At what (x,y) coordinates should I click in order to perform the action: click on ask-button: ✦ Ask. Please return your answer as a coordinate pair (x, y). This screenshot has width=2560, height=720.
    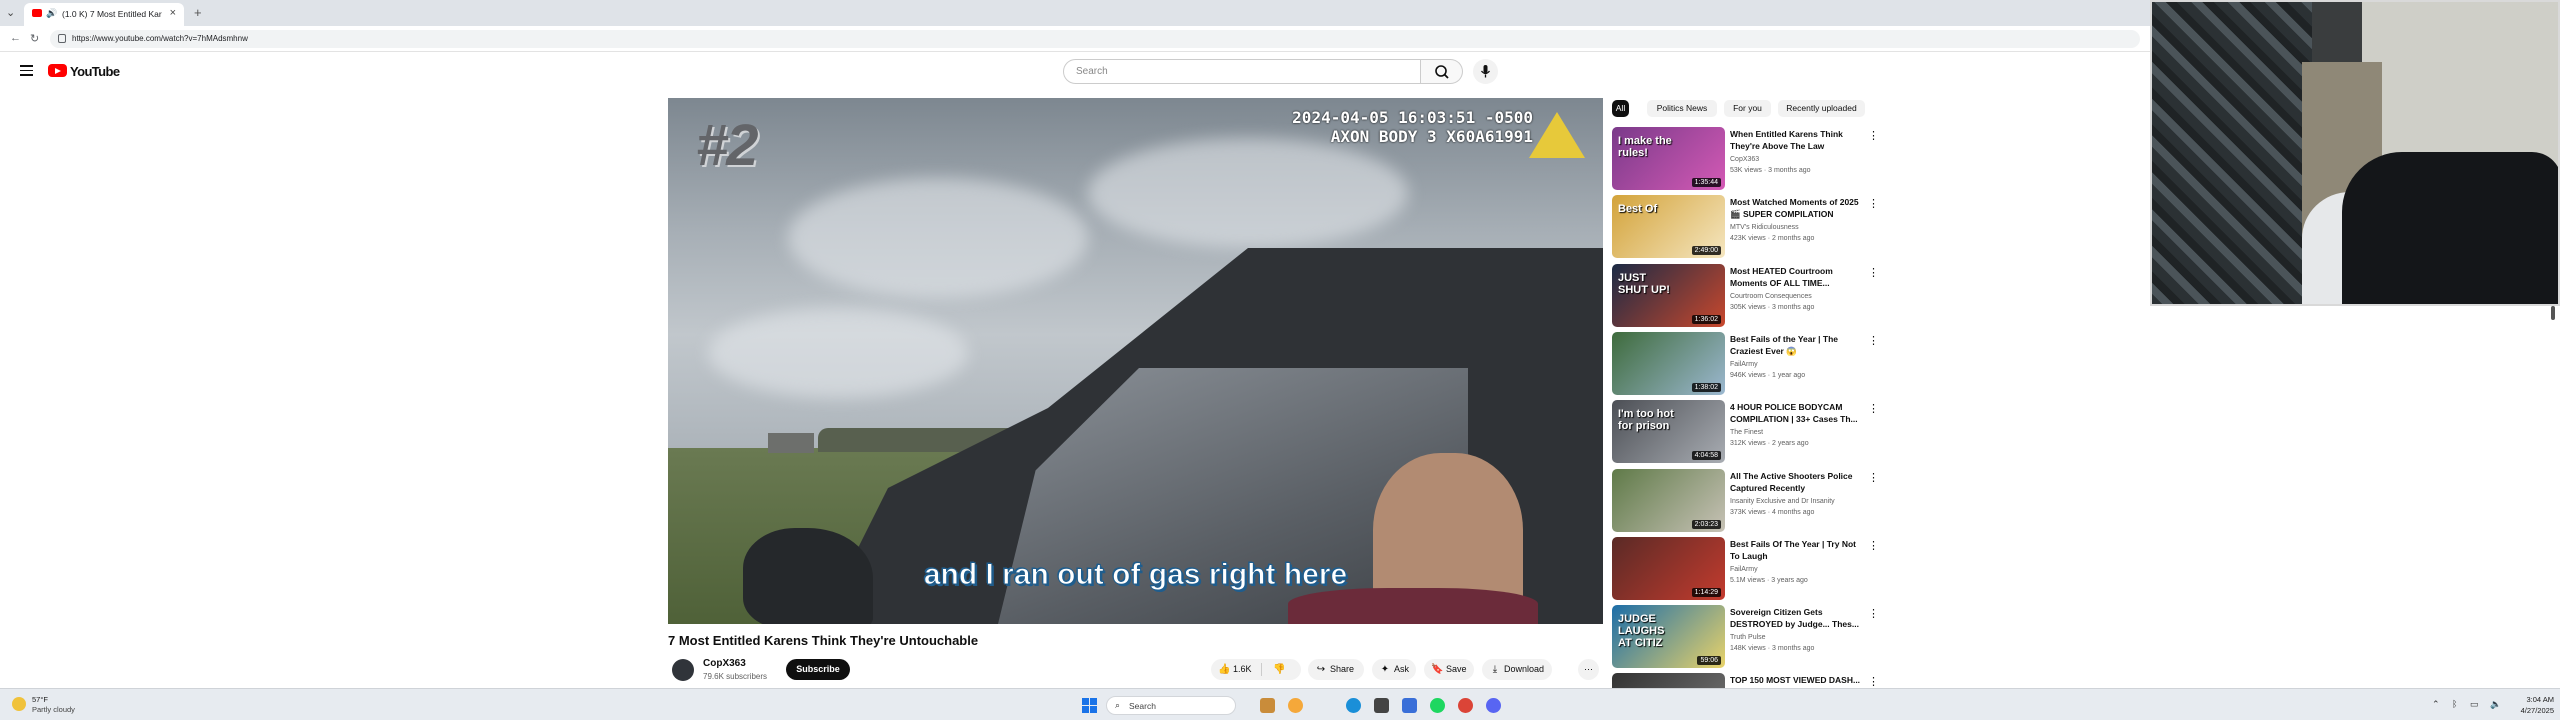
    Looking at the image, I should click on (1394, 669).